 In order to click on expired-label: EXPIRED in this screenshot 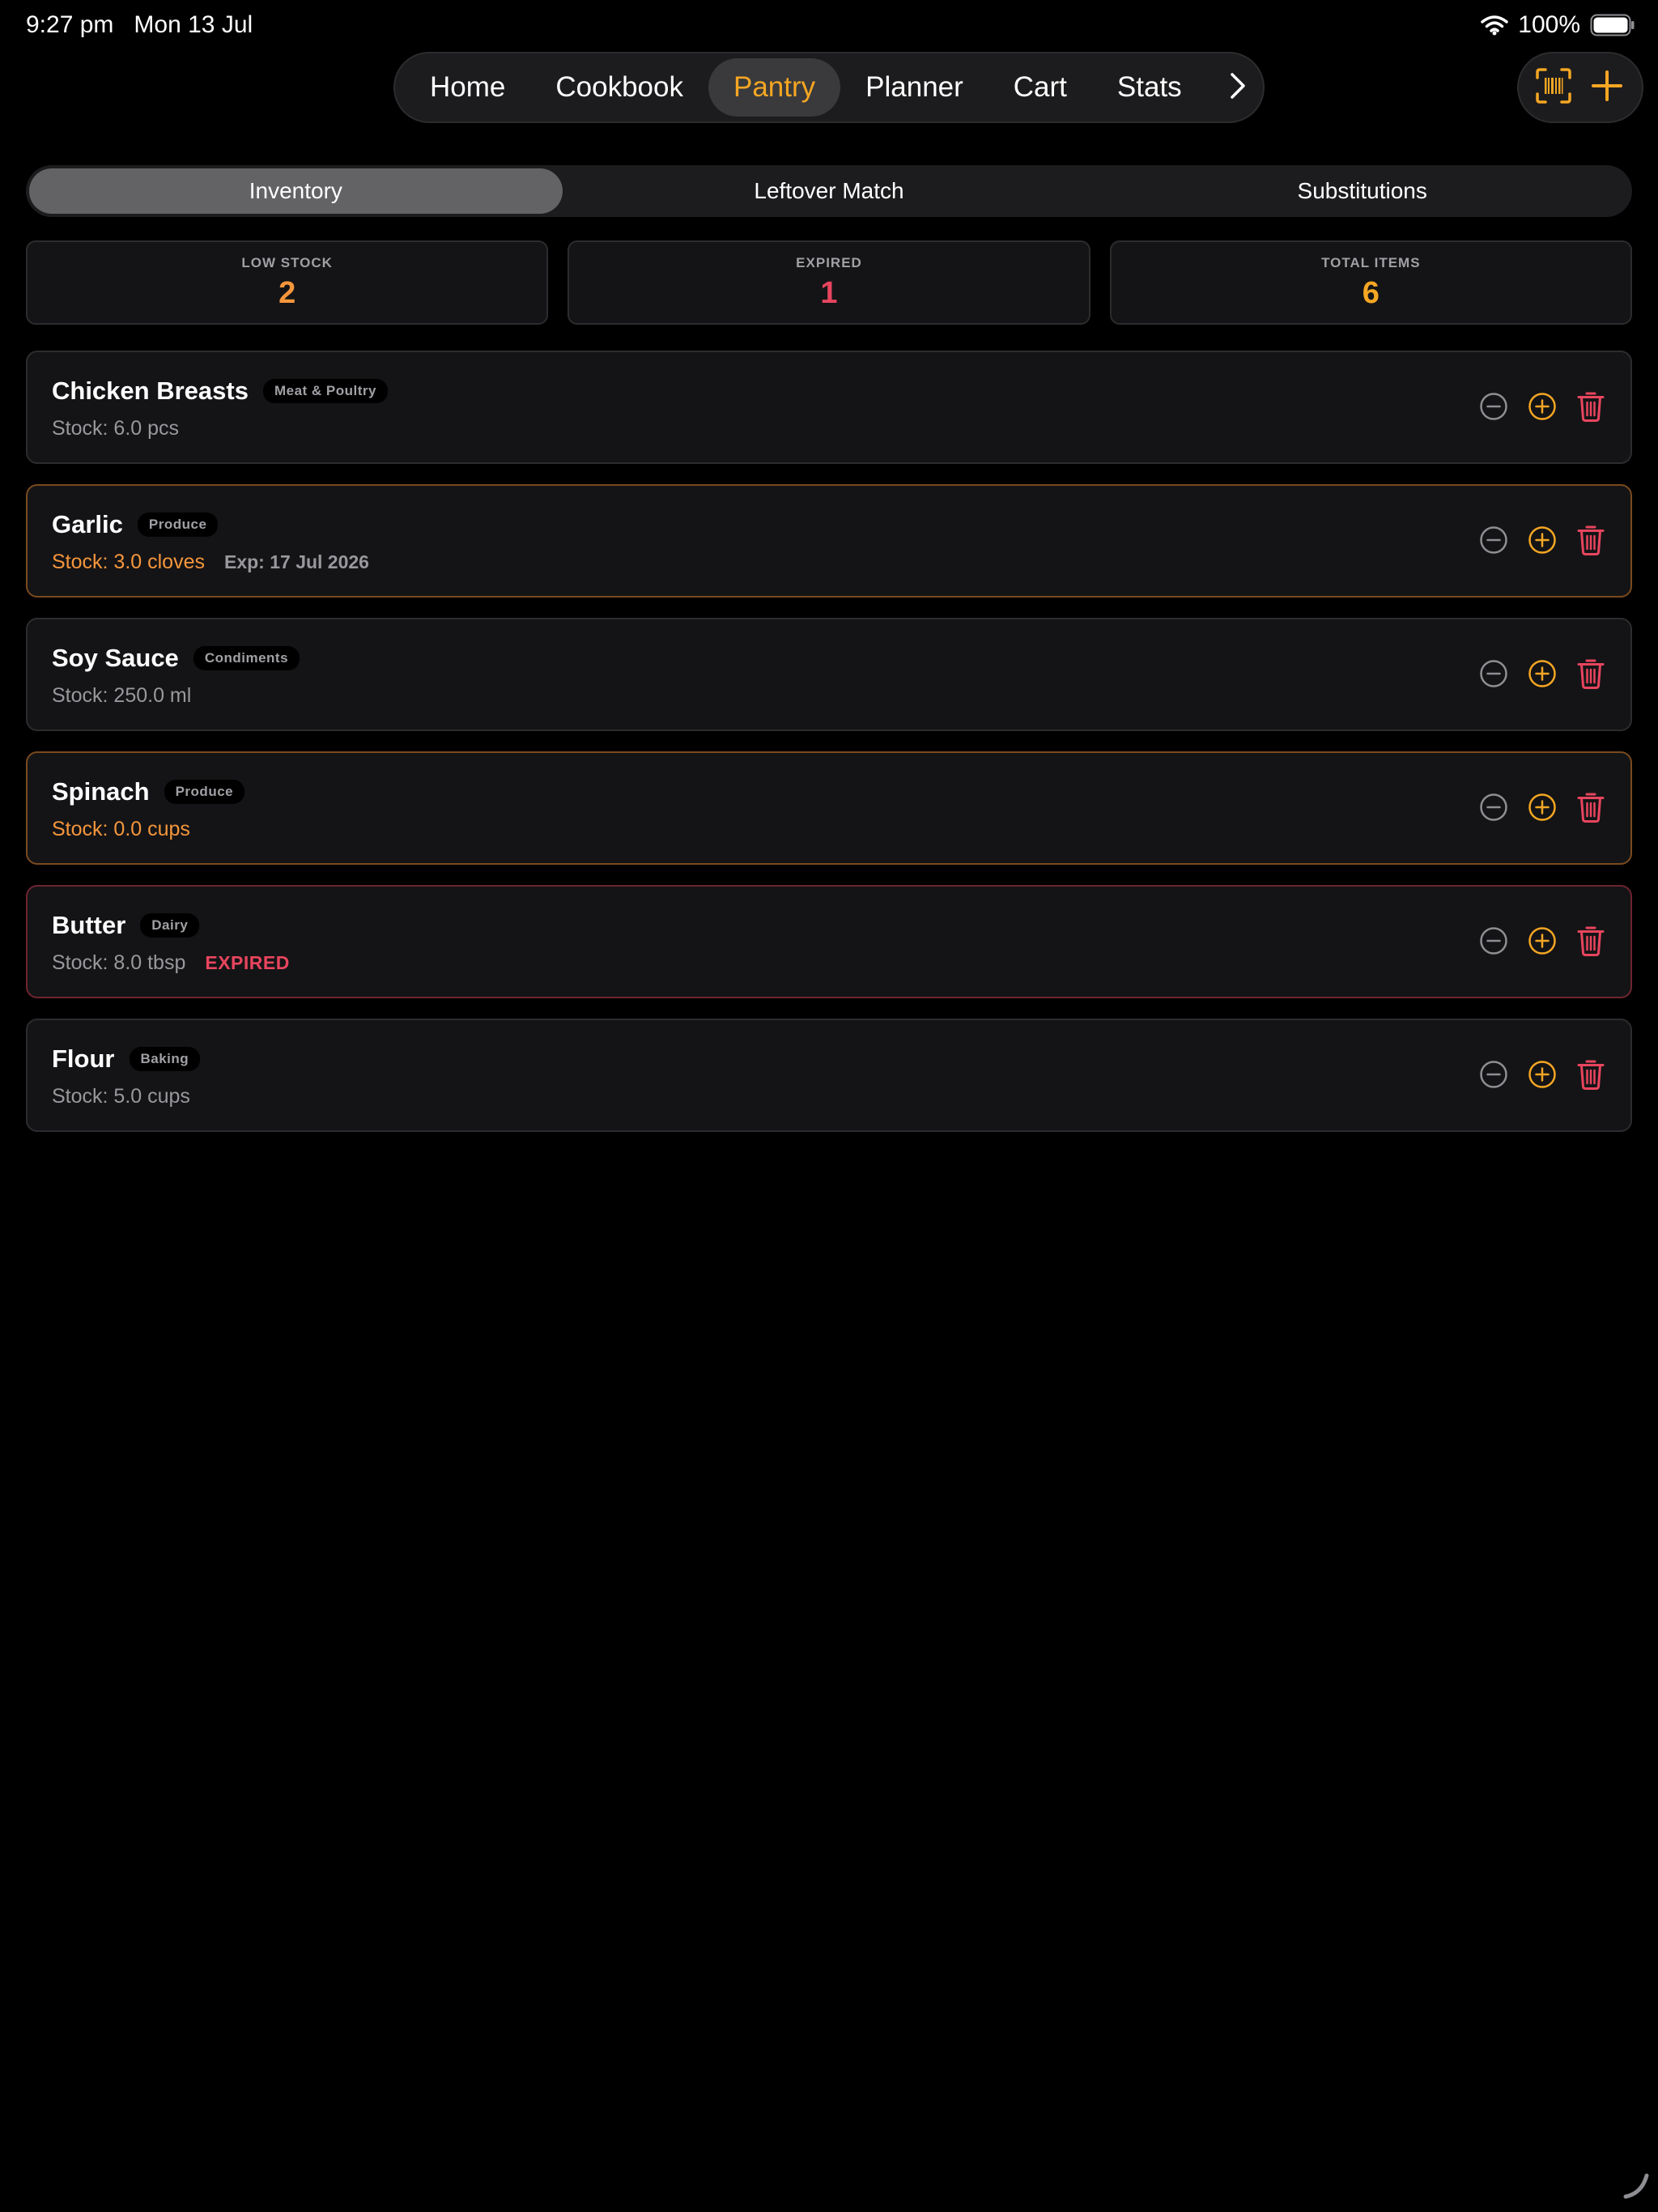, I will do `click(247, 962)`.